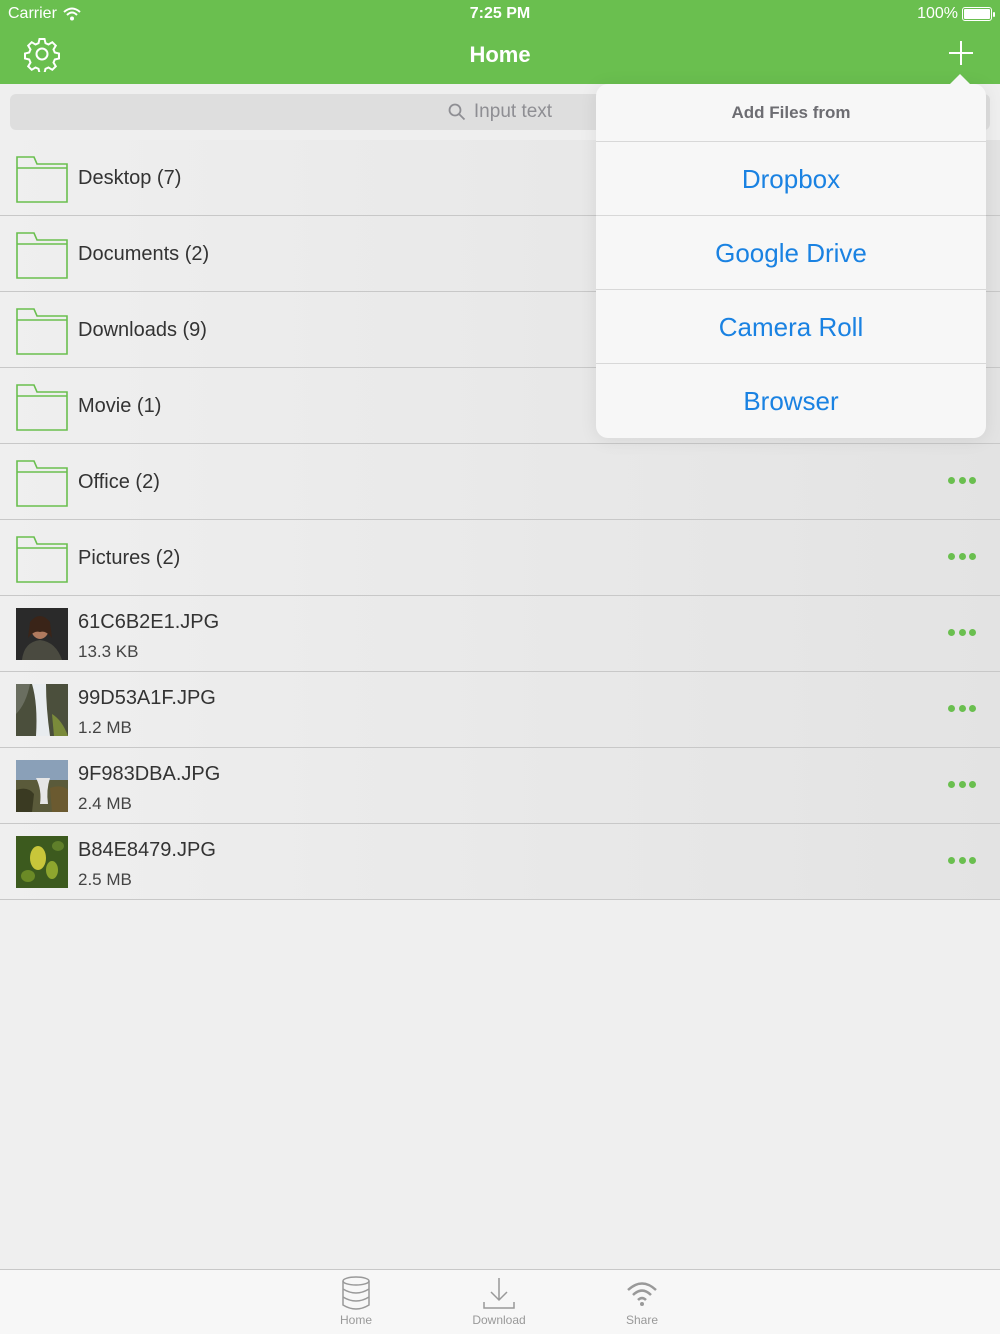 The height and width of the screenshot is (1334, 1000). What do you see at coordinates (791, 327) in the screenshot?
I see `camera-roll-option: Camera Roll` at bounding box center [791, 327].